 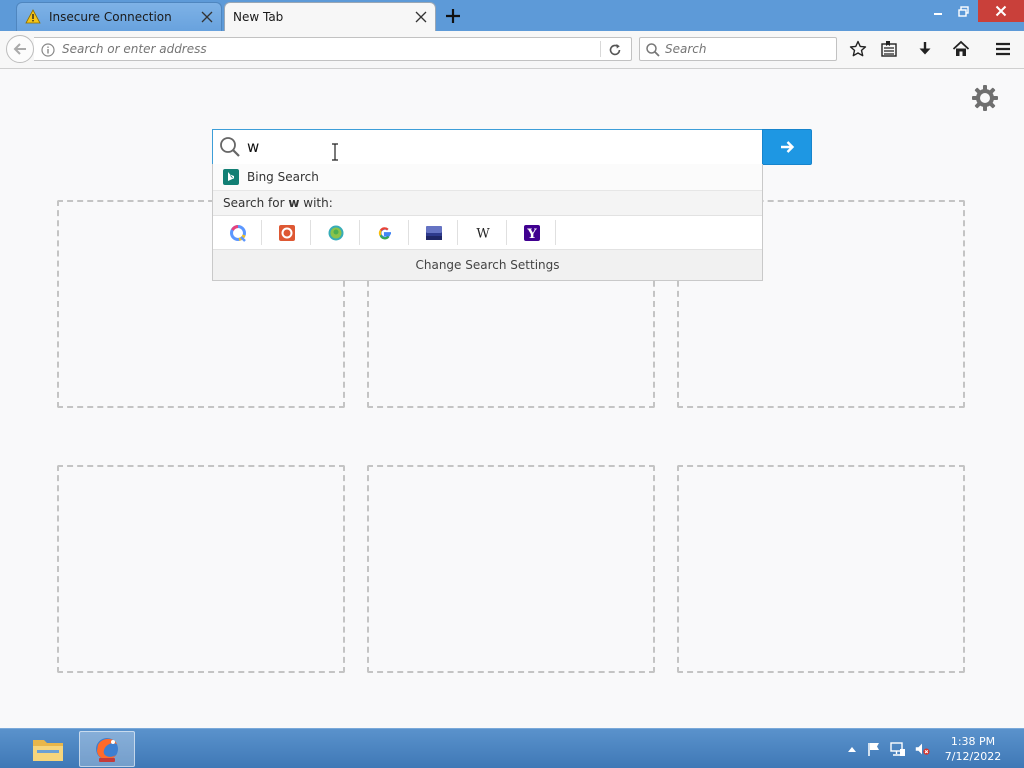 I want to click on wikipedia-icon: W, so click(x=483, y=232).